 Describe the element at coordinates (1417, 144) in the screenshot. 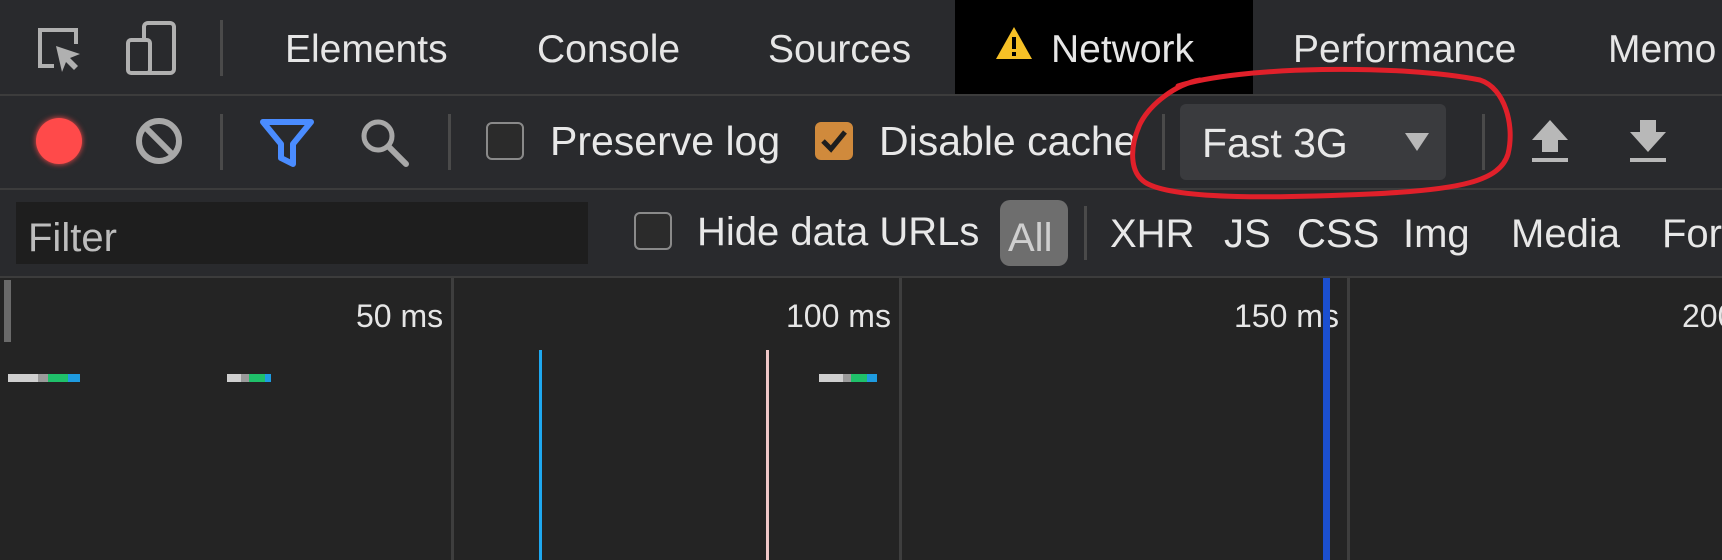

I see `dropdown-arrow-icon` at that location.